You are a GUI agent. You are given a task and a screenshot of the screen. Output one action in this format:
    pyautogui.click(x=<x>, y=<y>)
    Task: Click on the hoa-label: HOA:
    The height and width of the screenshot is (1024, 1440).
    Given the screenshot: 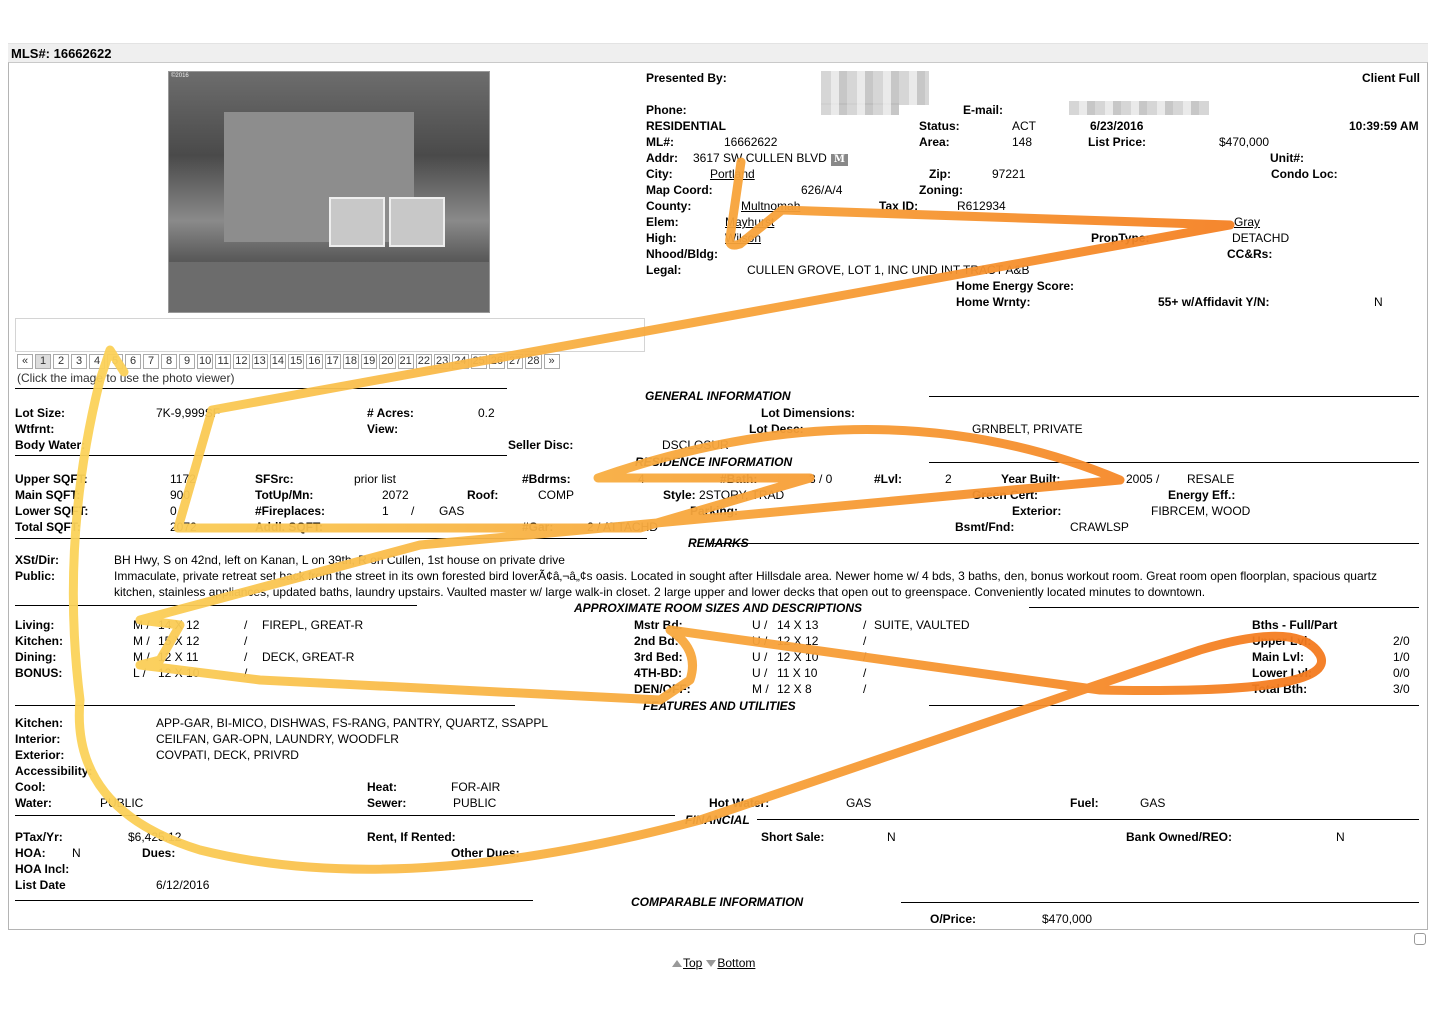 What is the action you would take?
    pyautogui.click(x=30, y=853)
    